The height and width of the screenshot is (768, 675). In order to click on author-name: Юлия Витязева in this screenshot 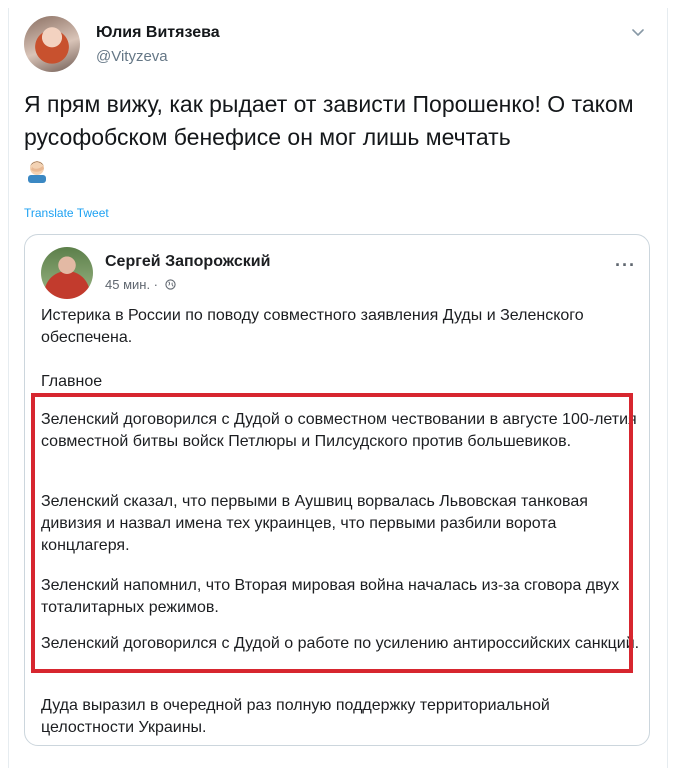, I will do `click(158, 33)`.